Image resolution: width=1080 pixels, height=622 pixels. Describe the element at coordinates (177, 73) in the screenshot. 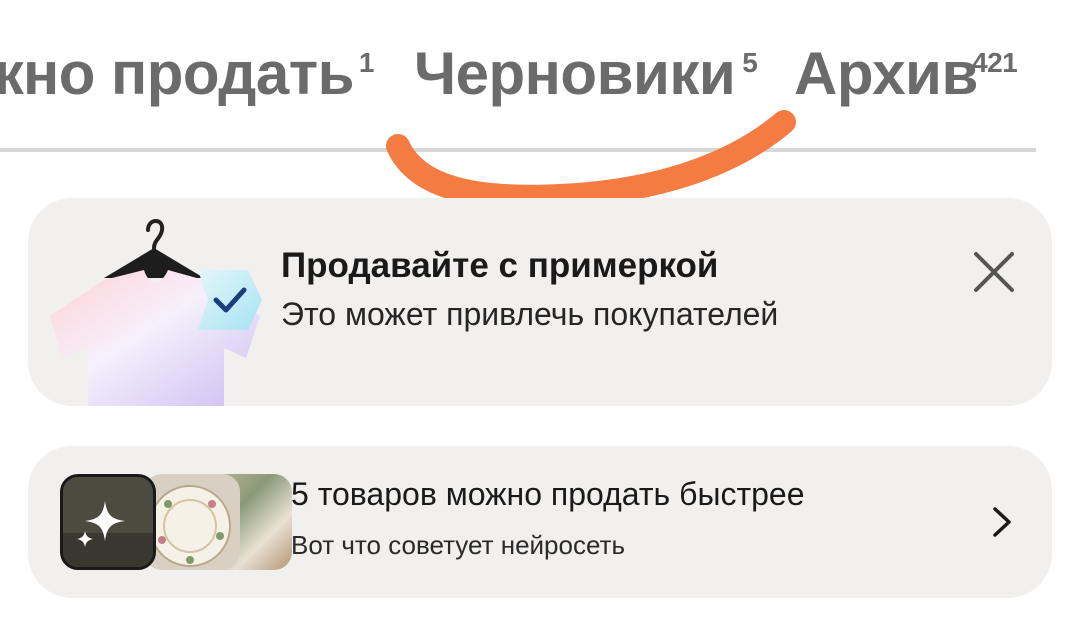

I see `tab-sellable-label: жно продать` at that location.